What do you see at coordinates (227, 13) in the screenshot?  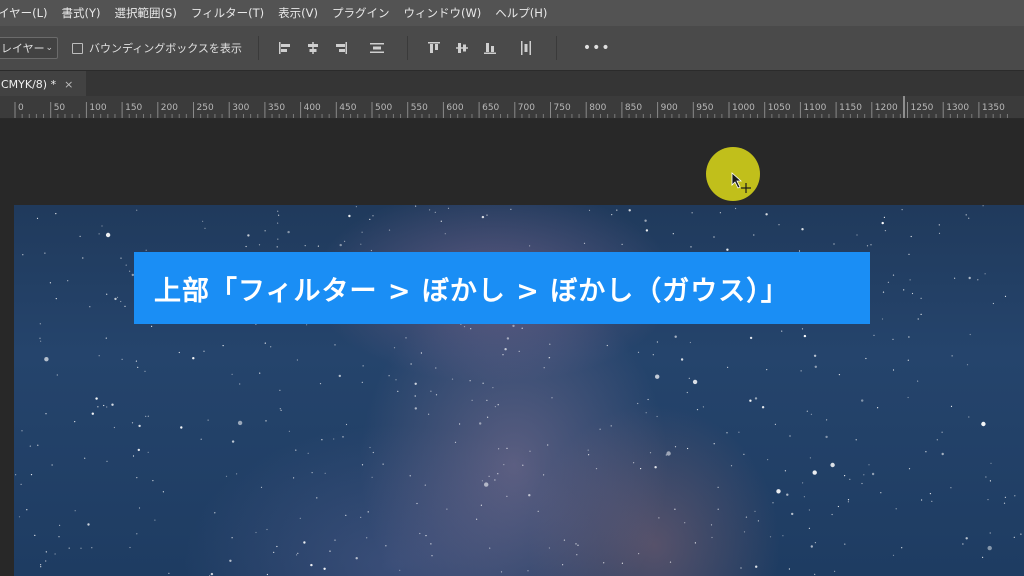 I see `menu-filter: フィルター(T)` at bounding box center [227, 13].